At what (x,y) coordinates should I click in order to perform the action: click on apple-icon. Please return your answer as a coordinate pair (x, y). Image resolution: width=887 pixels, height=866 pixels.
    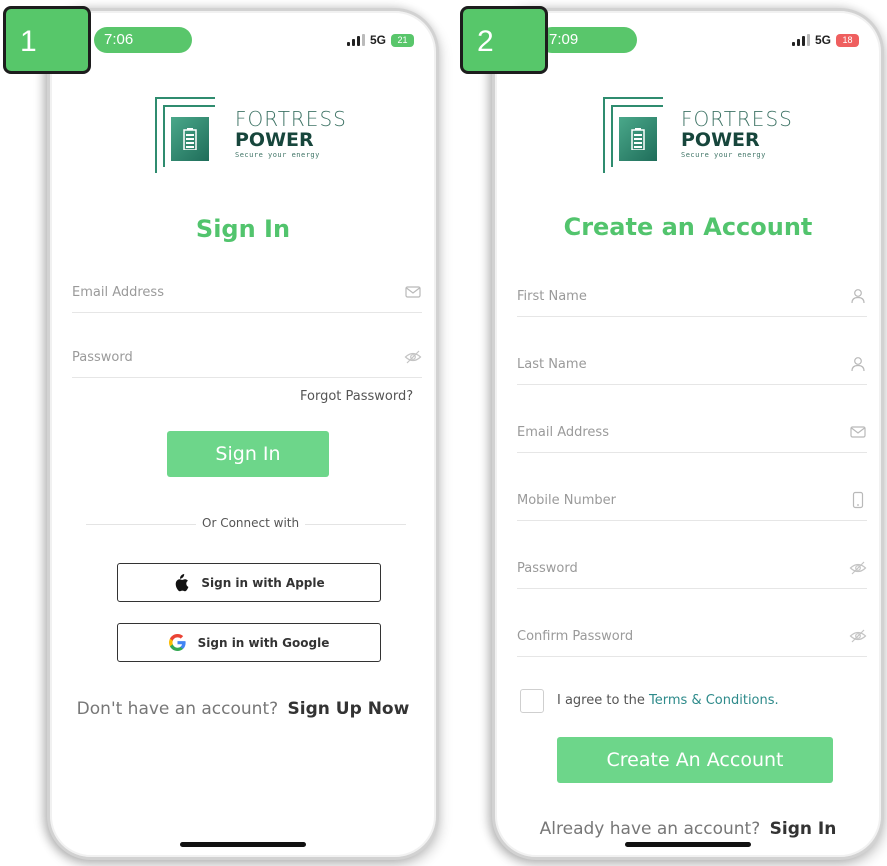
    Looking at the image, I should click on (182, 582).